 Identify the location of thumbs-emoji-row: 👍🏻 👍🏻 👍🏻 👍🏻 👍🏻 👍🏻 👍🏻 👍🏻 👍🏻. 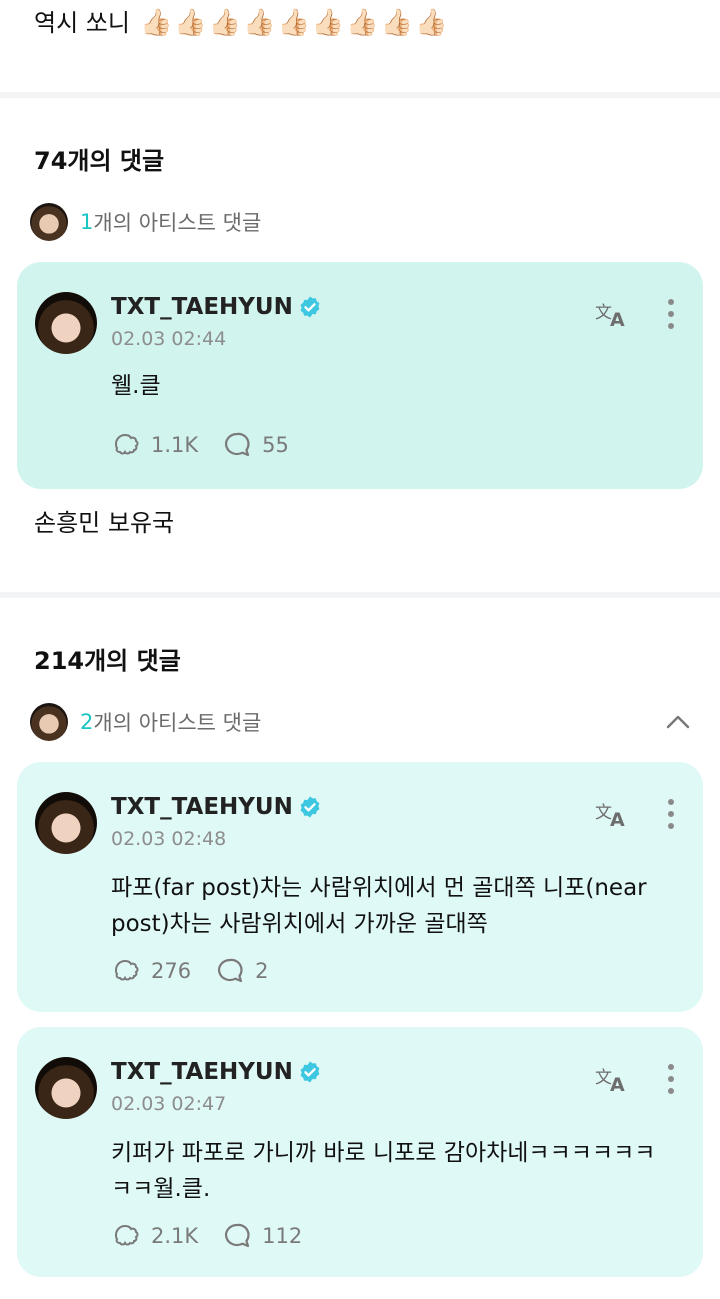
(294, 23).